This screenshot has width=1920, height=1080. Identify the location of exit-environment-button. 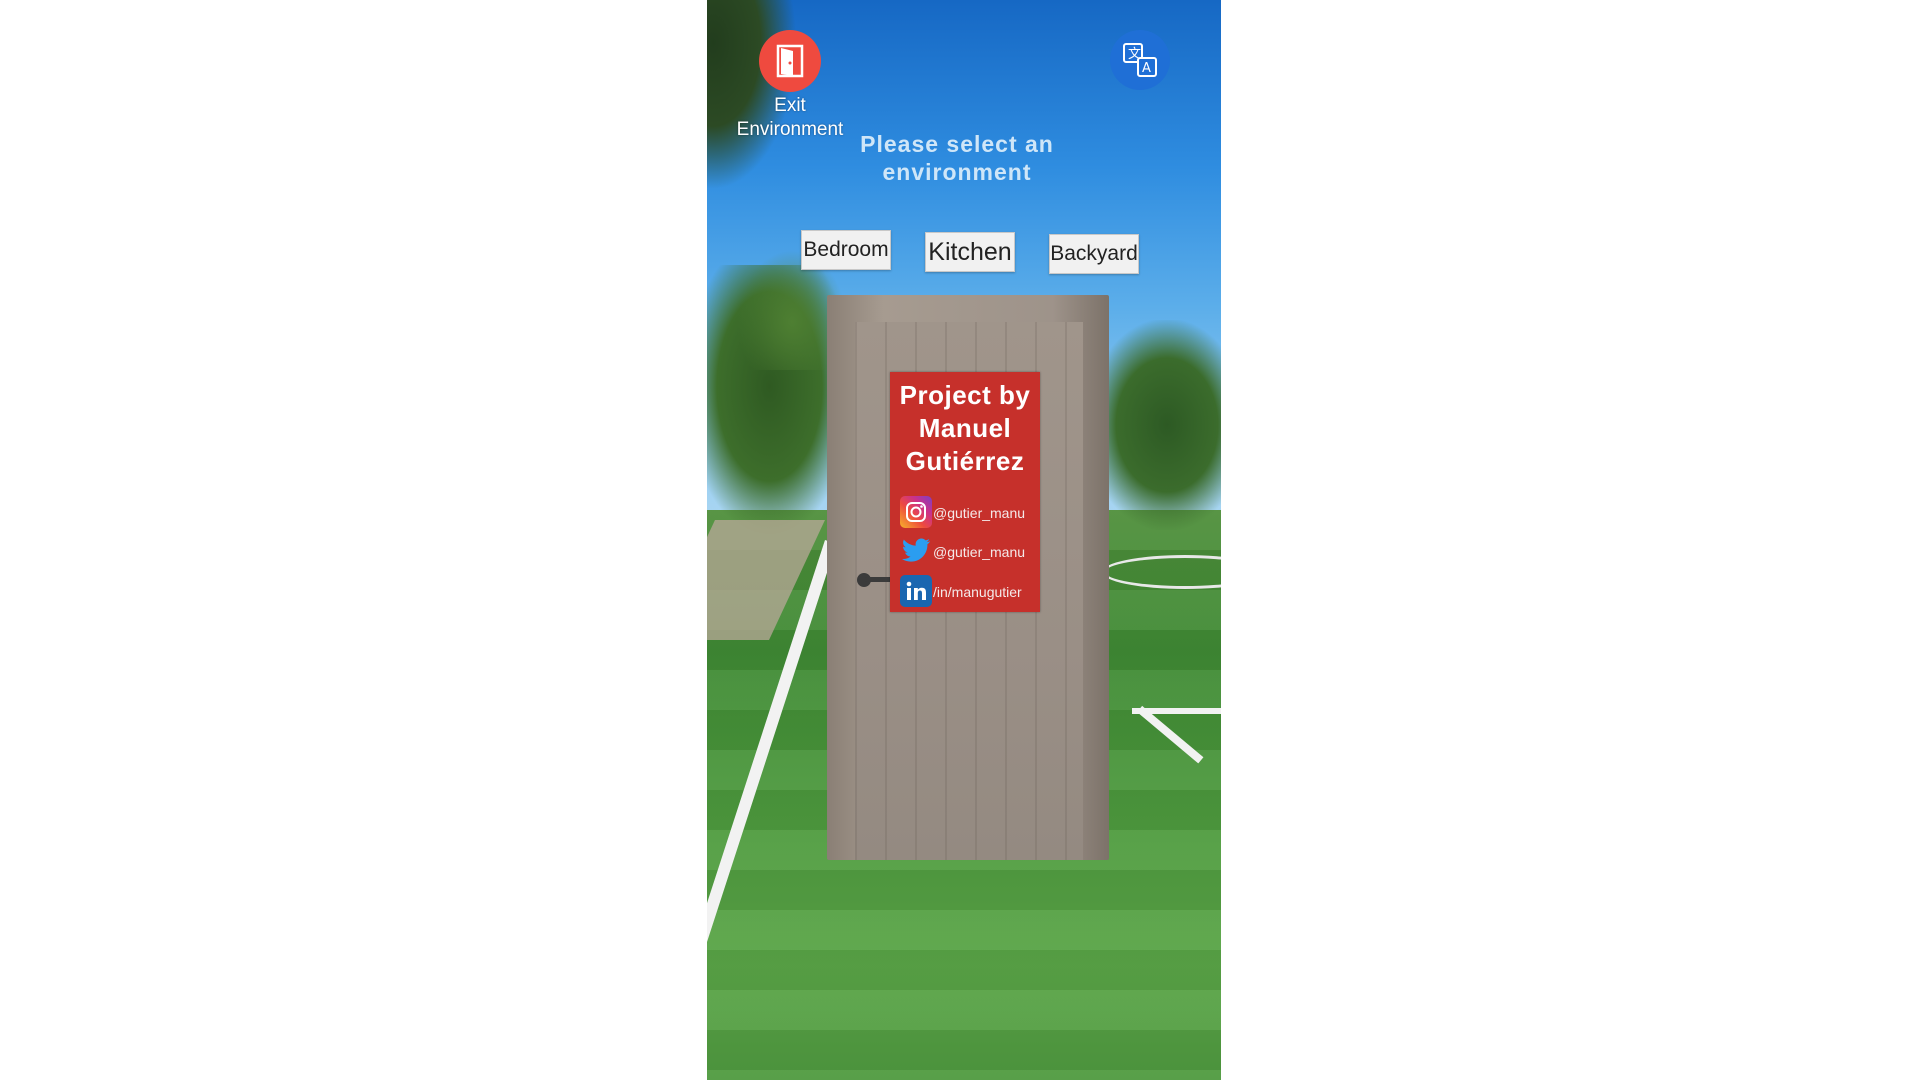
(790, 61).